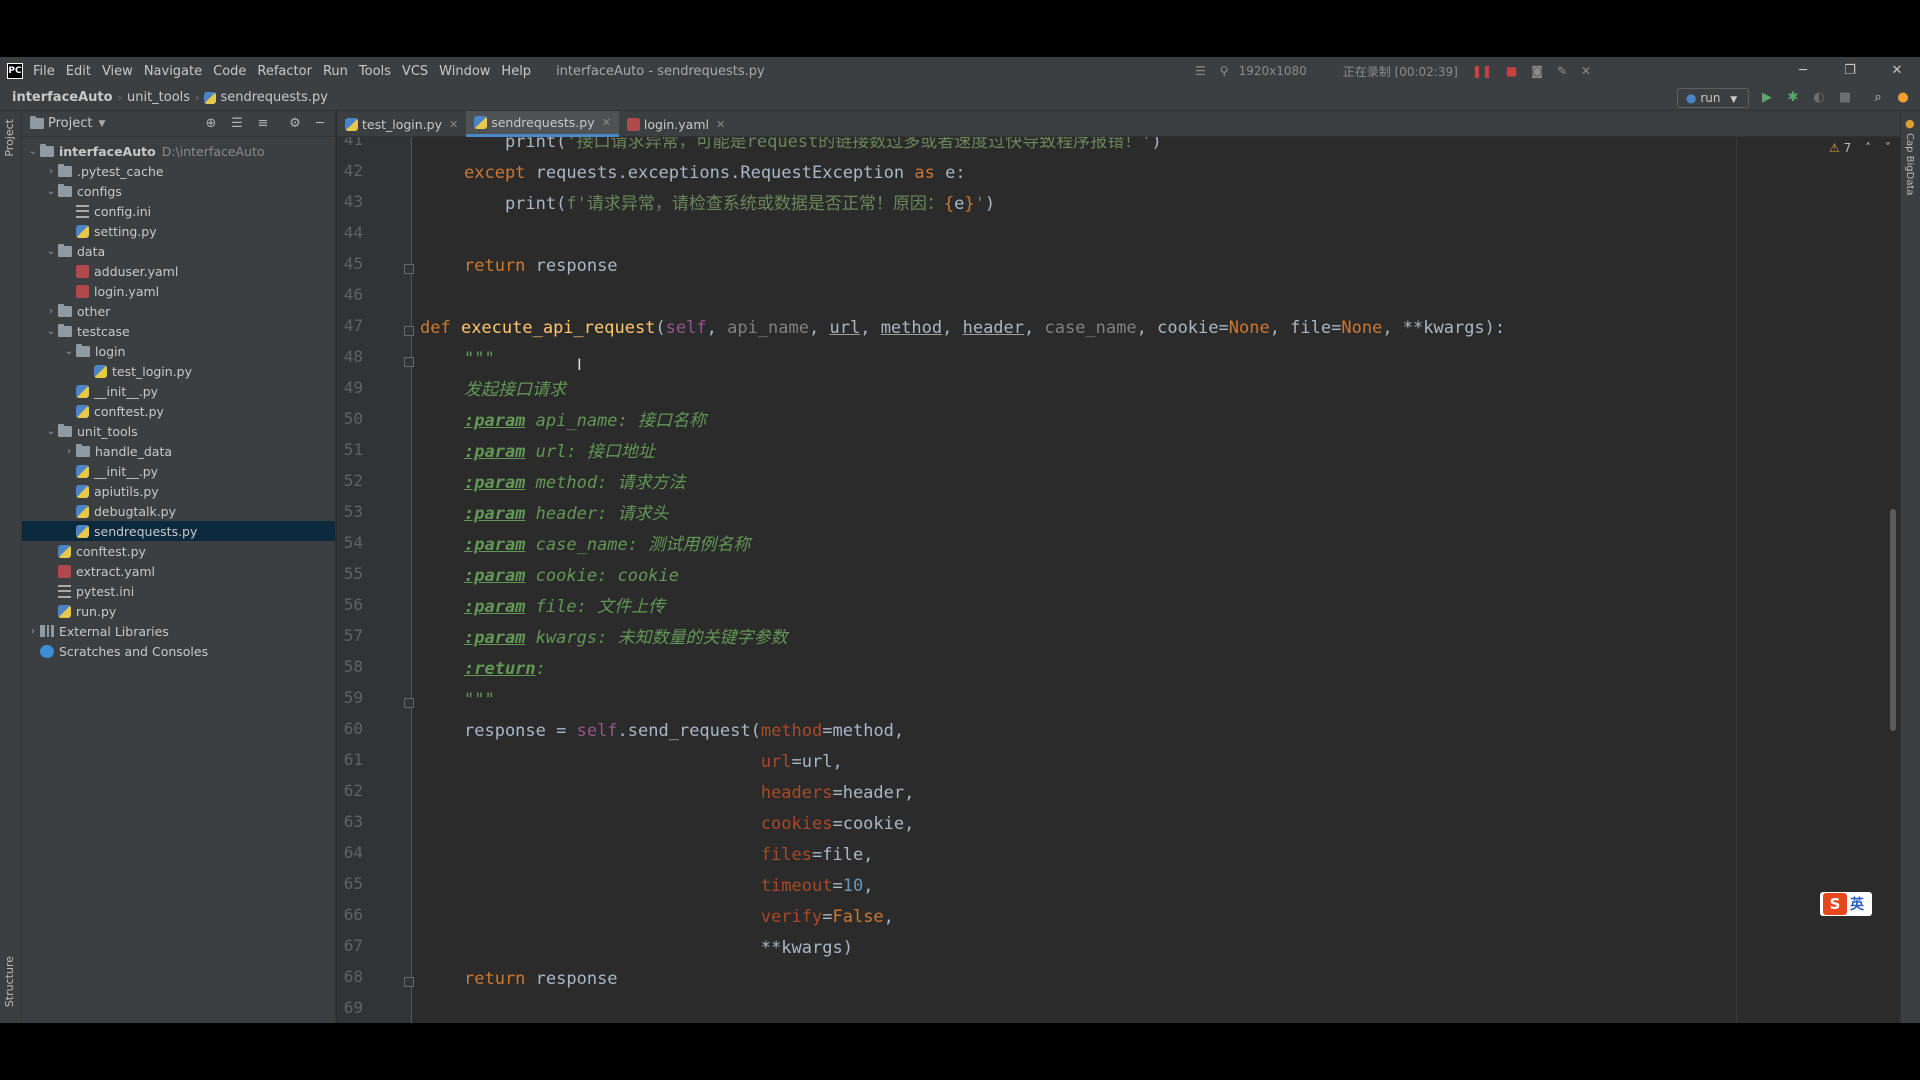 The image size is (1920, 1080). What do you see at coordinates (158, 97) in the screenshot?
I see `breadcrumb-folder: unit_tools` at bounding box center [158, 97].